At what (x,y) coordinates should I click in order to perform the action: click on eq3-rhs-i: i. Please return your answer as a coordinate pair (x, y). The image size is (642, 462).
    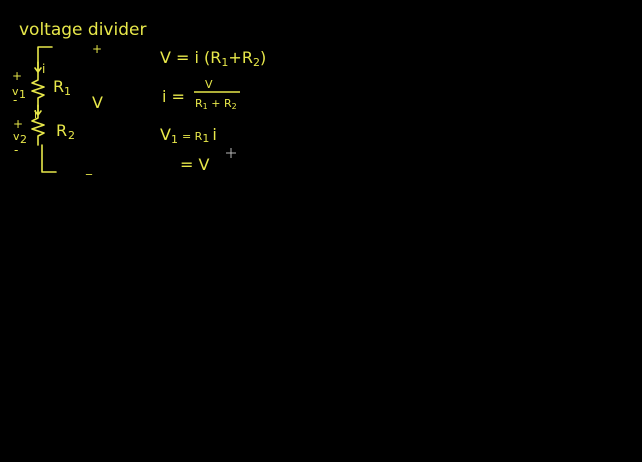
    Looking at the image, I should click on (214, 134).